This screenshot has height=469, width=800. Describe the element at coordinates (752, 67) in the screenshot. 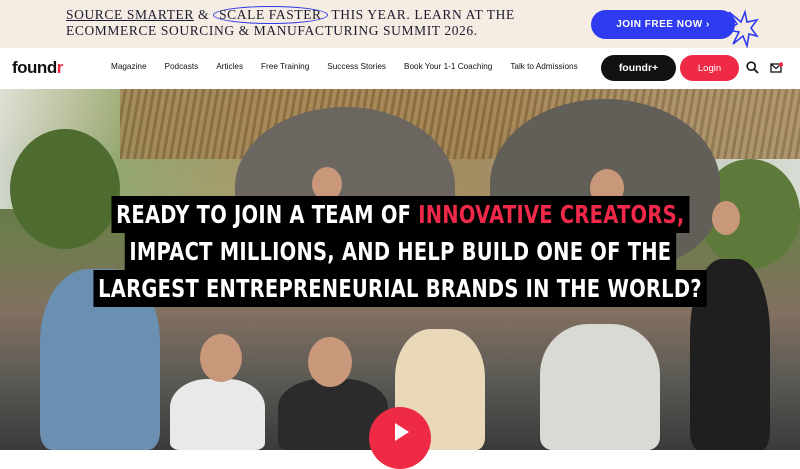

I see `search-icon` at that location.